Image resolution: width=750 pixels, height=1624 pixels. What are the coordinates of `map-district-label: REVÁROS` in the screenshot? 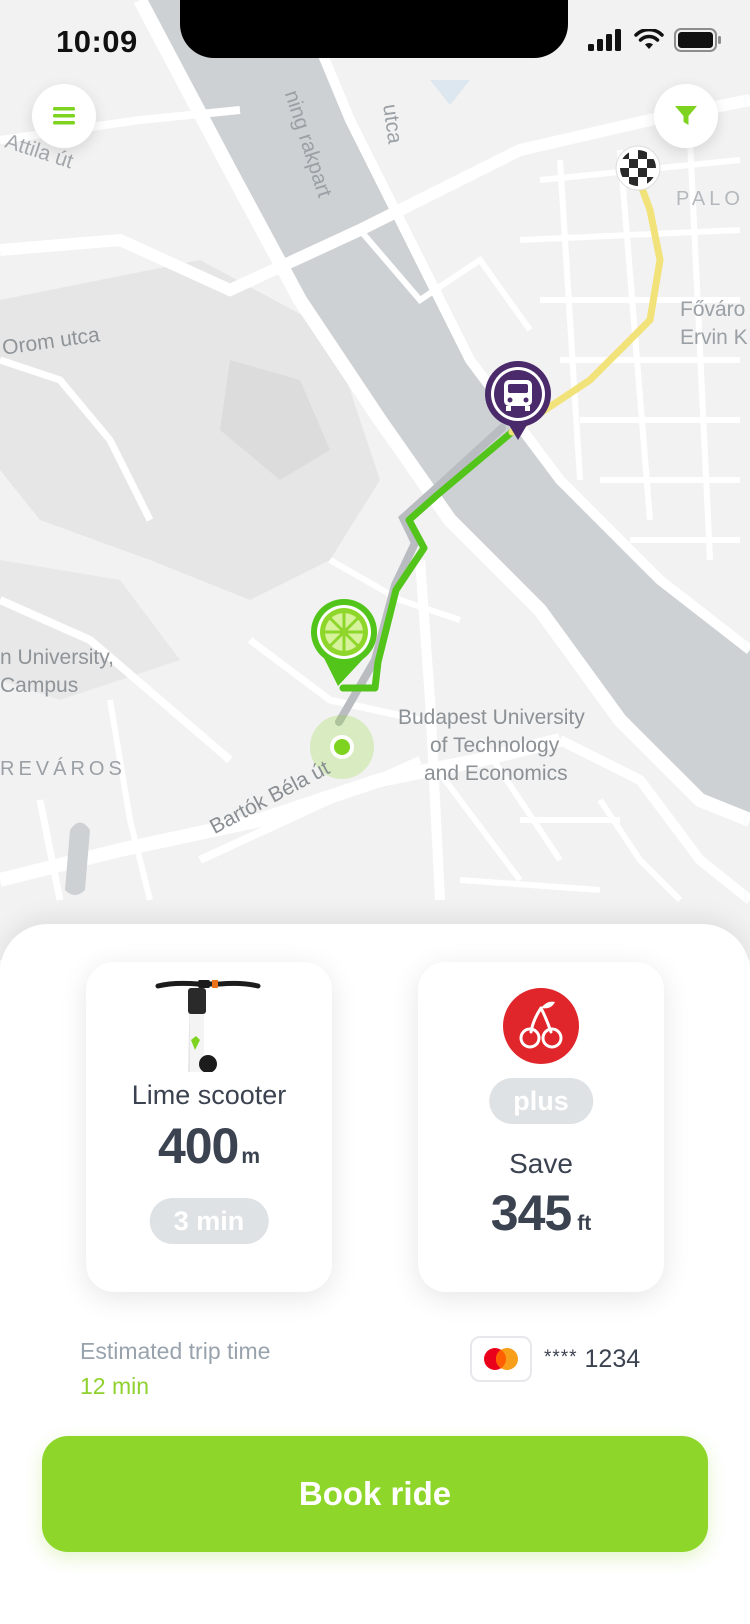 It's located at (63, 769).